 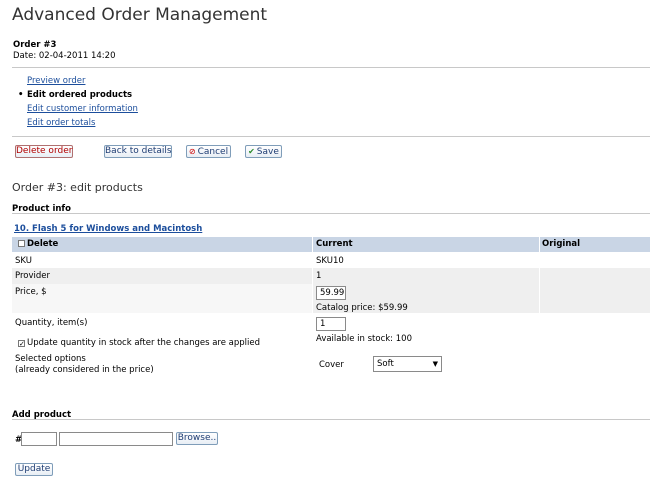 What do you see at coordinates (213, 152) in the screenshot?
I see `cancel-label: Cancel` at bounding box center [213, 152].